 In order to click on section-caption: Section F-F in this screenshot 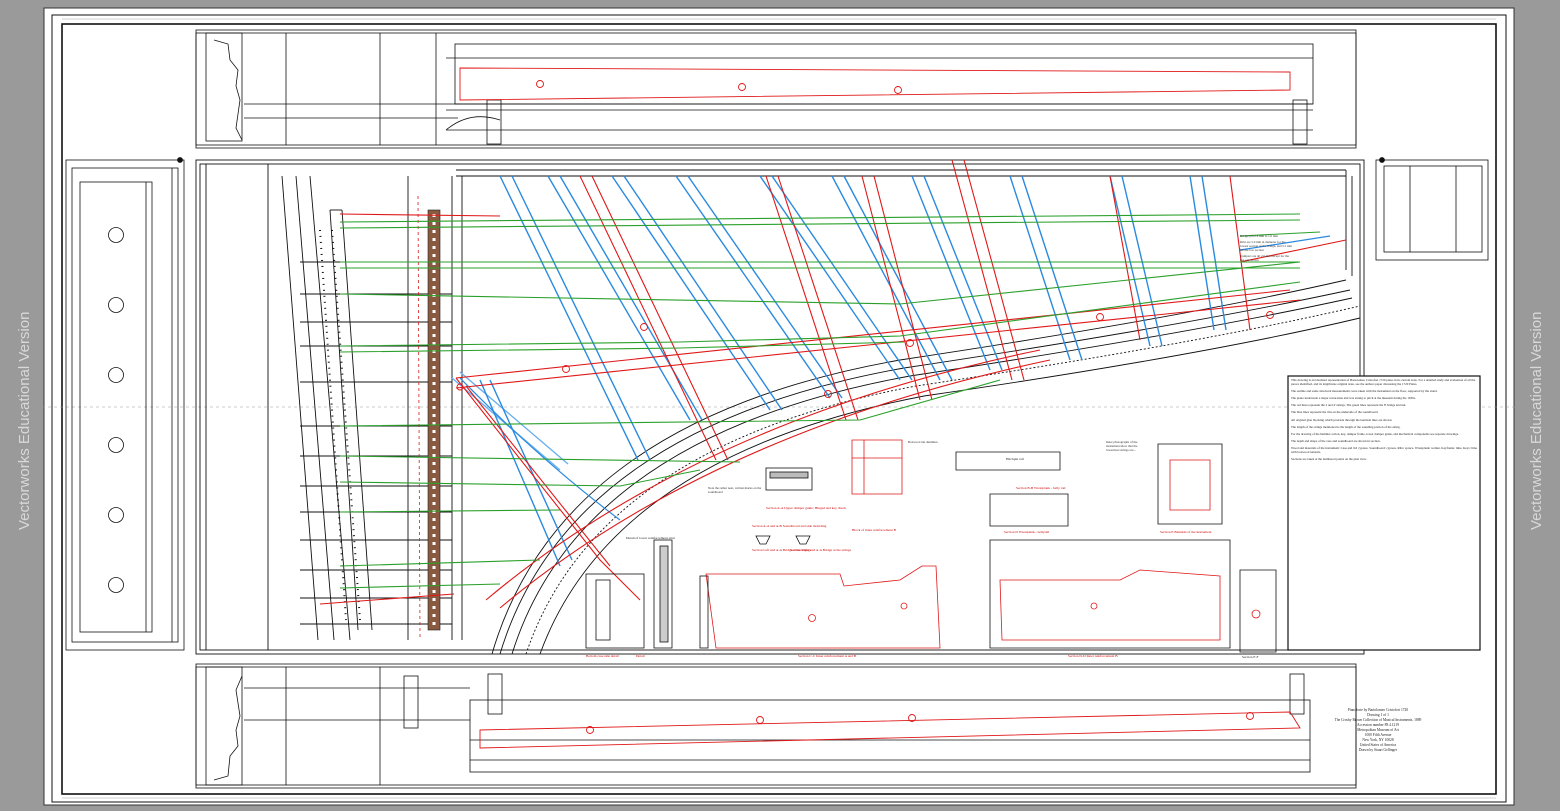, I will do `click(1250, 657)`.